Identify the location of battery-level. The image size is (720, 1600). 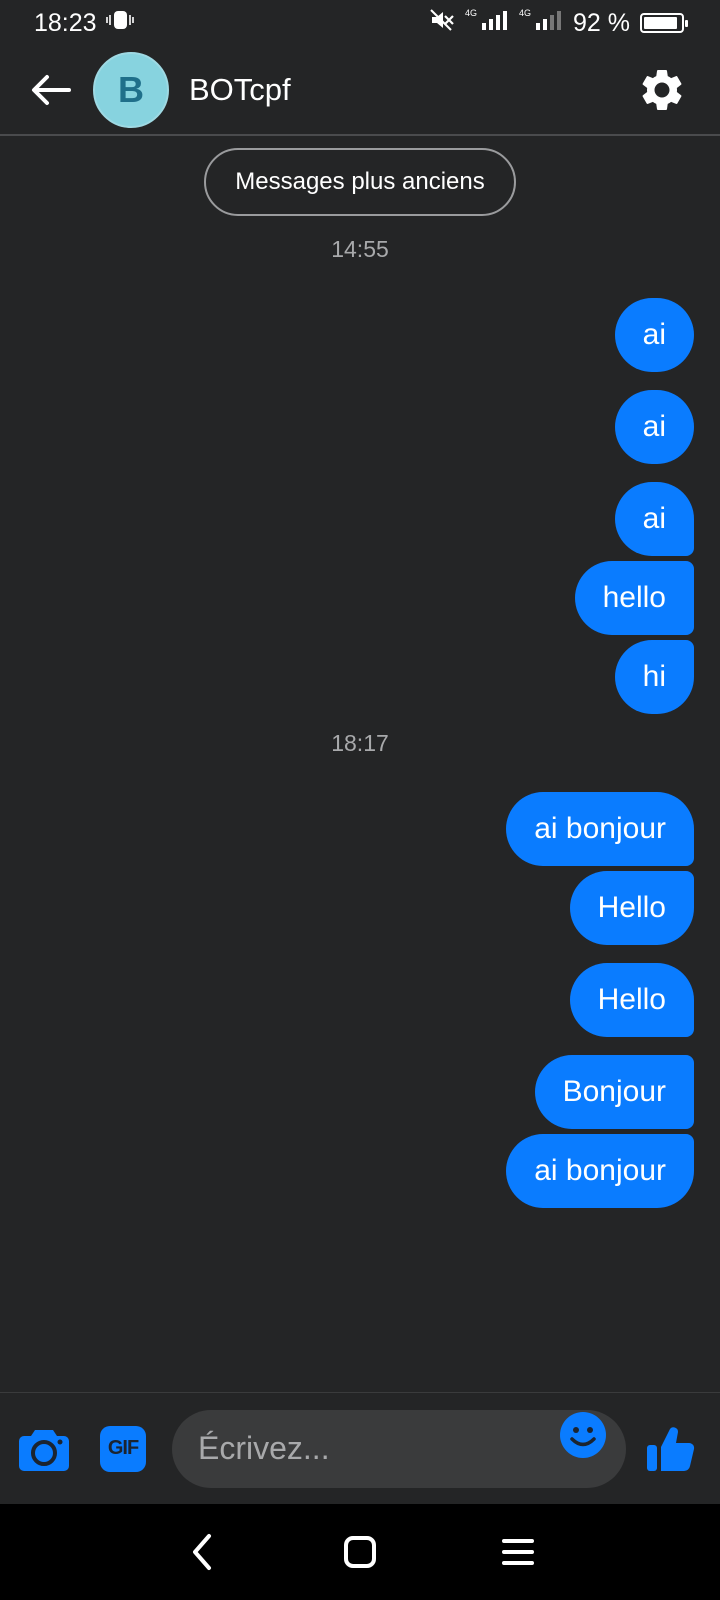
(661, 23).